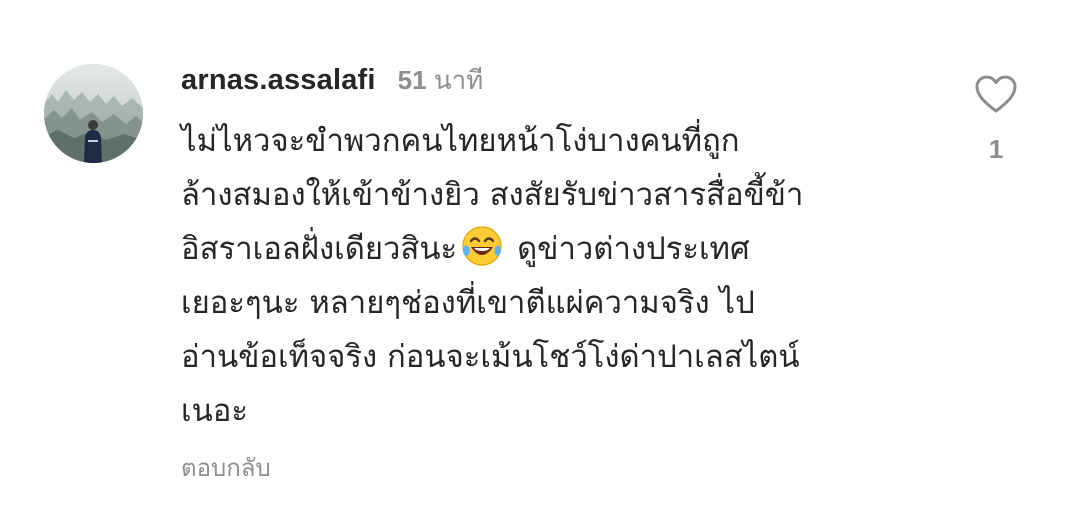 The height and width of the screenshot is (519, 1079). What do you see at coordinates (226, 467) in the screenshot?
I see `reply-button: ตอบกลับ` at bounding box center [226, 467].